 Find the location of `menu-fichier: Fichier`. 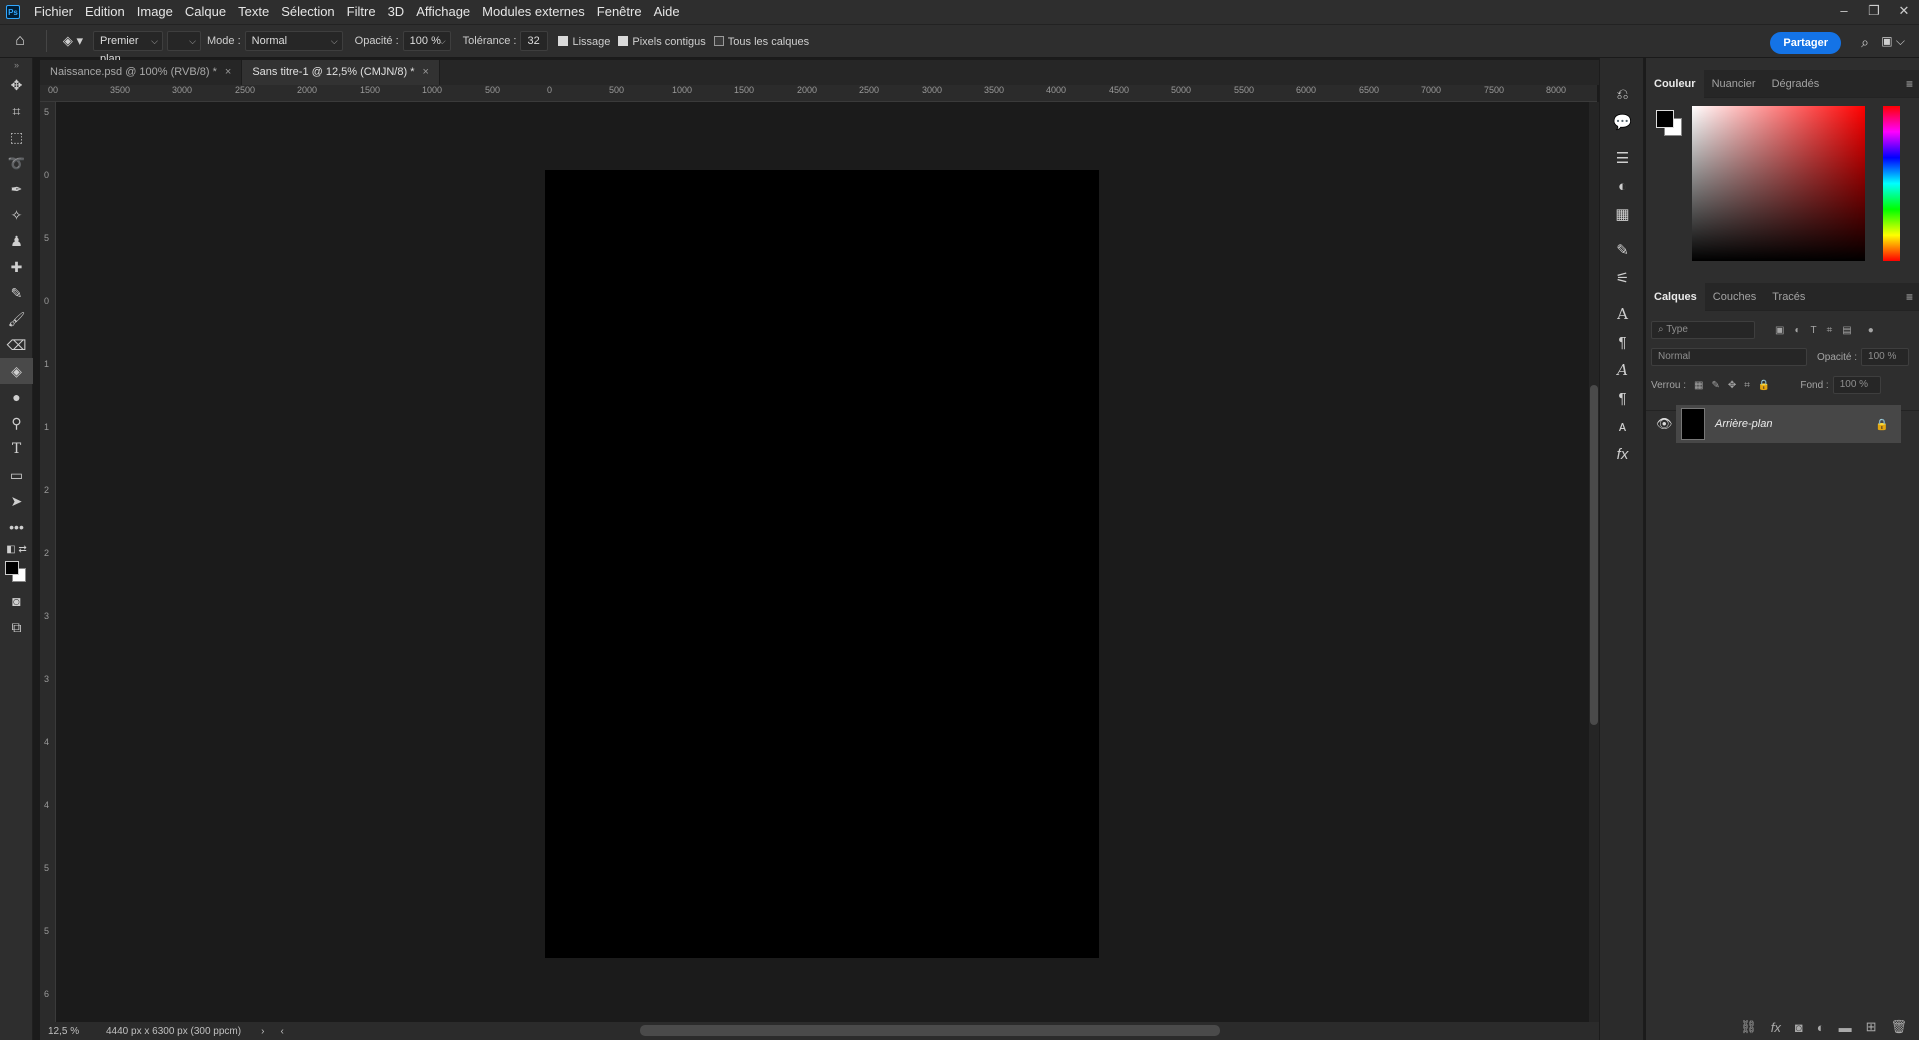

menu-fichier: Fichier is located at coordinates (53, 12).